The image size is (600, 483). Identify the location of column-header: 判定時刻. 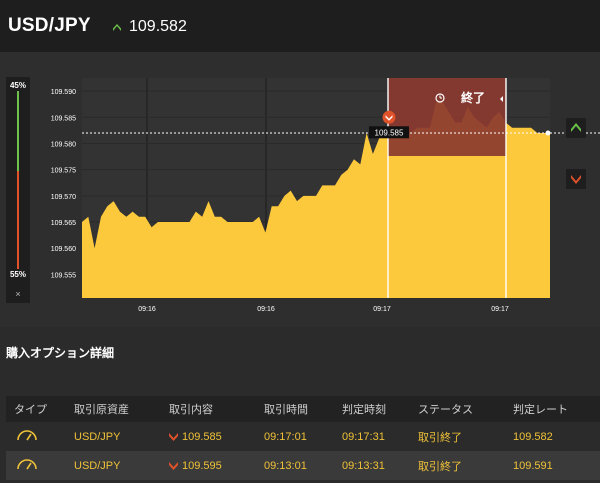
(364, 410).